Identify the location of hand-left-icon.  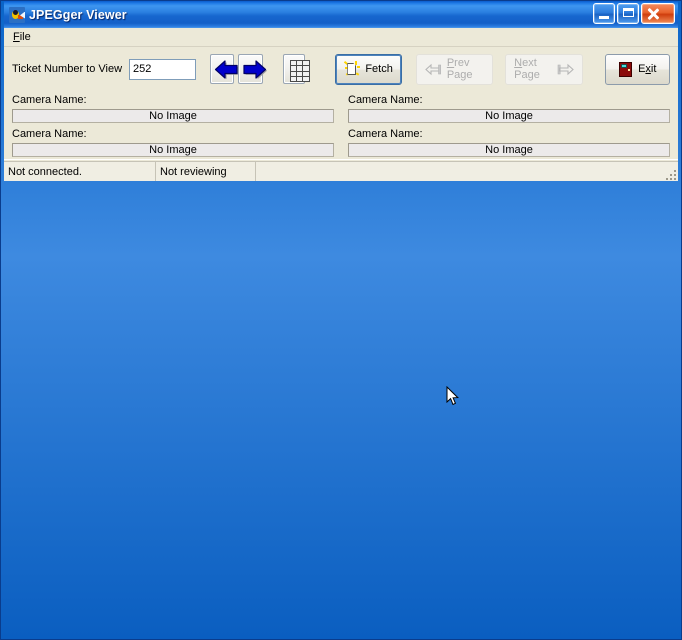
(433, 69).